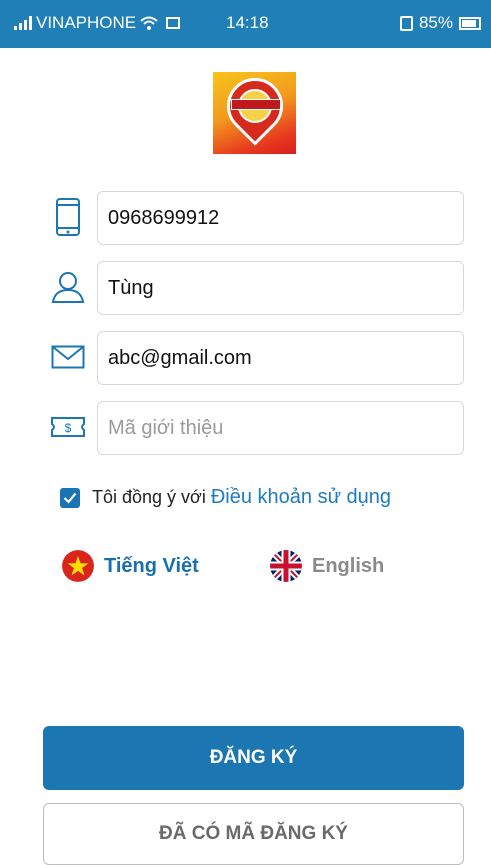 The width and height of the screenshot is (491, 865). Describe the element at coordinates (23, 23) in the screenshot. I see `signal-icon` at that location.